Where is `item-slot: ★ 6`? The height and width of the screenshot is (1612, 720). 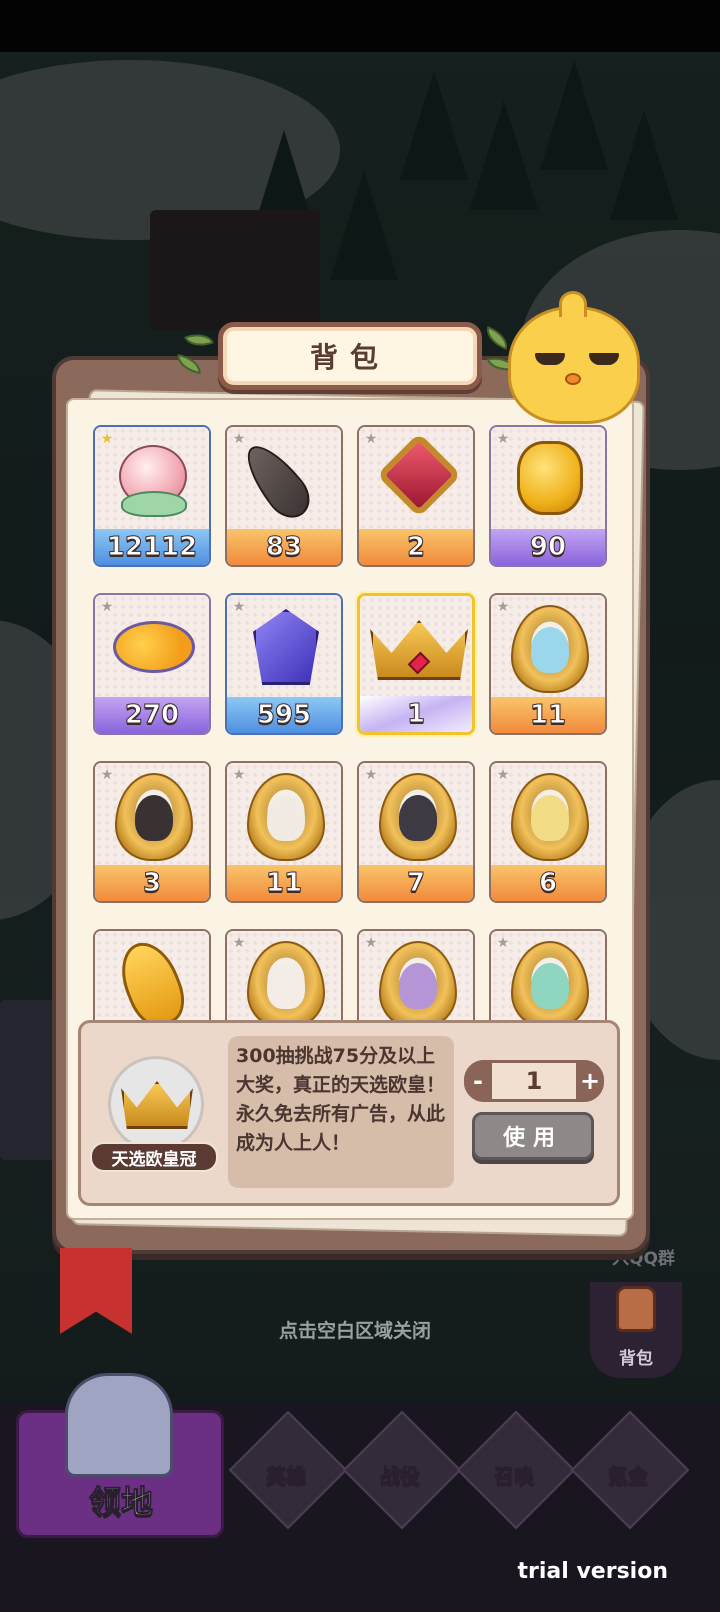 item-slot: ★ 6 is located at coordinates (548, 832).